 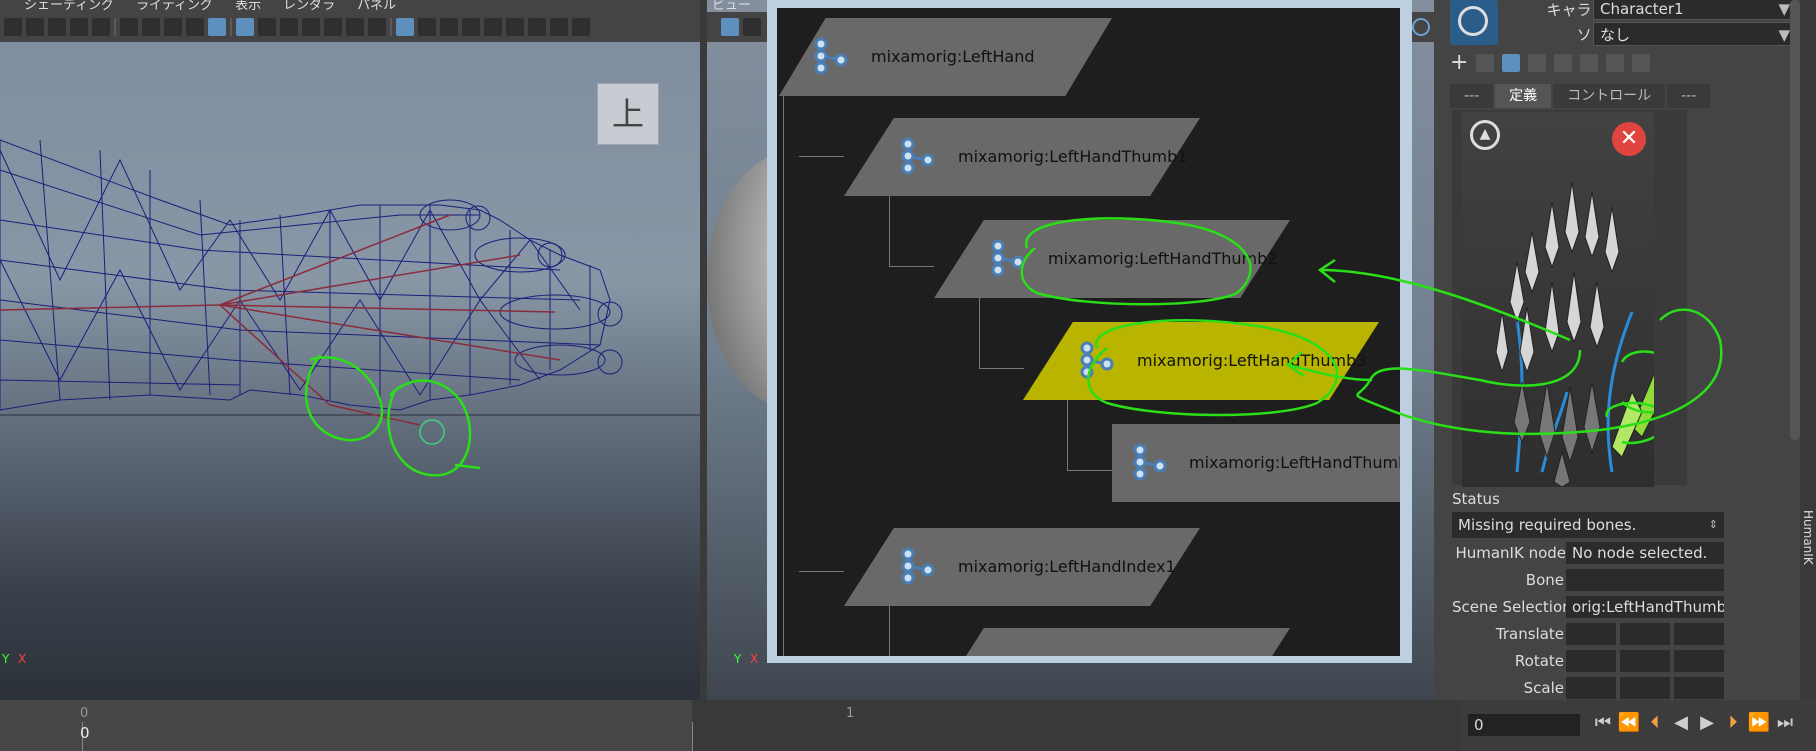 I want to click on expand-up-icon: ▲, so click(x=1485, y=135).